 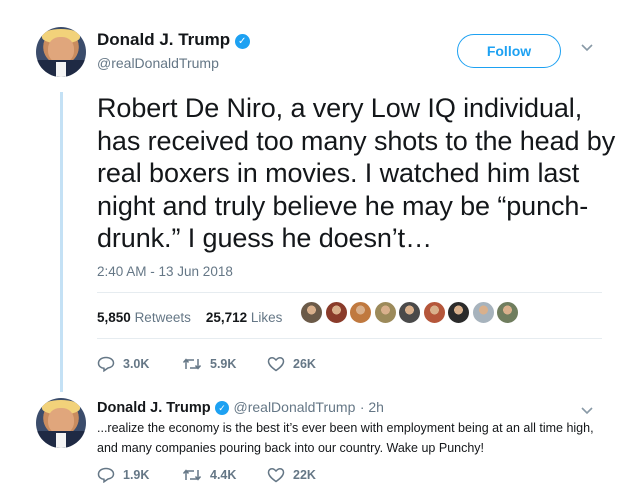 I want to click on retweet-button: 4.4K, so click(x=224, y=475).